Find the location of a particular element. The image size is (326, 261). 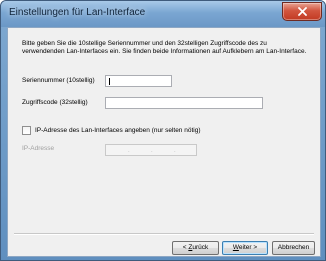

close-icon is located at coordinates (302, 11).